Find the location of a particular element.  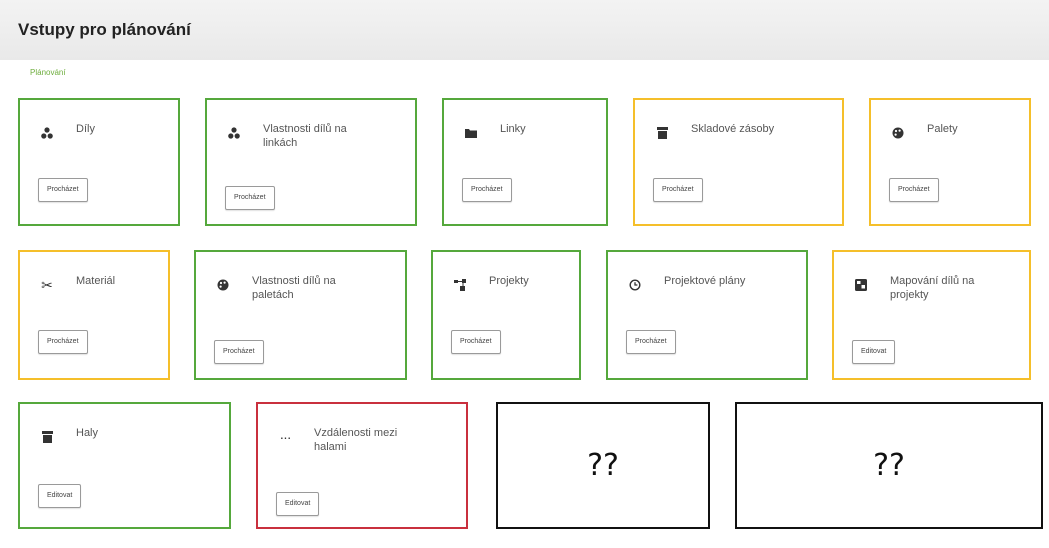

project-icon is located at coordinates (460, 285).